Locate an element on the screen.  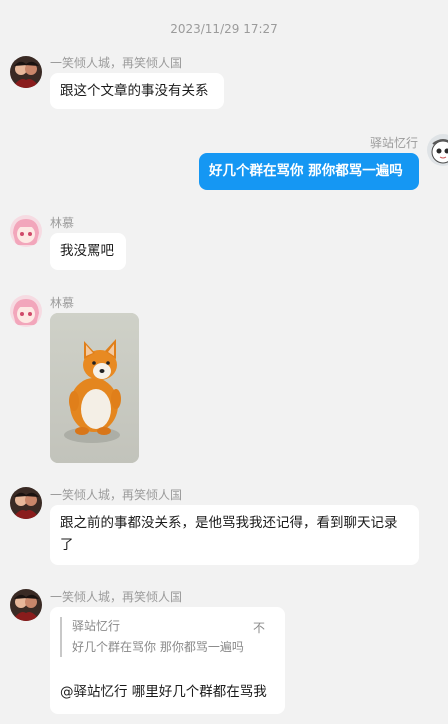
reply-text: @驿站忆行 哪里好几个群都在骂我 is located at coordinates (163, 692).